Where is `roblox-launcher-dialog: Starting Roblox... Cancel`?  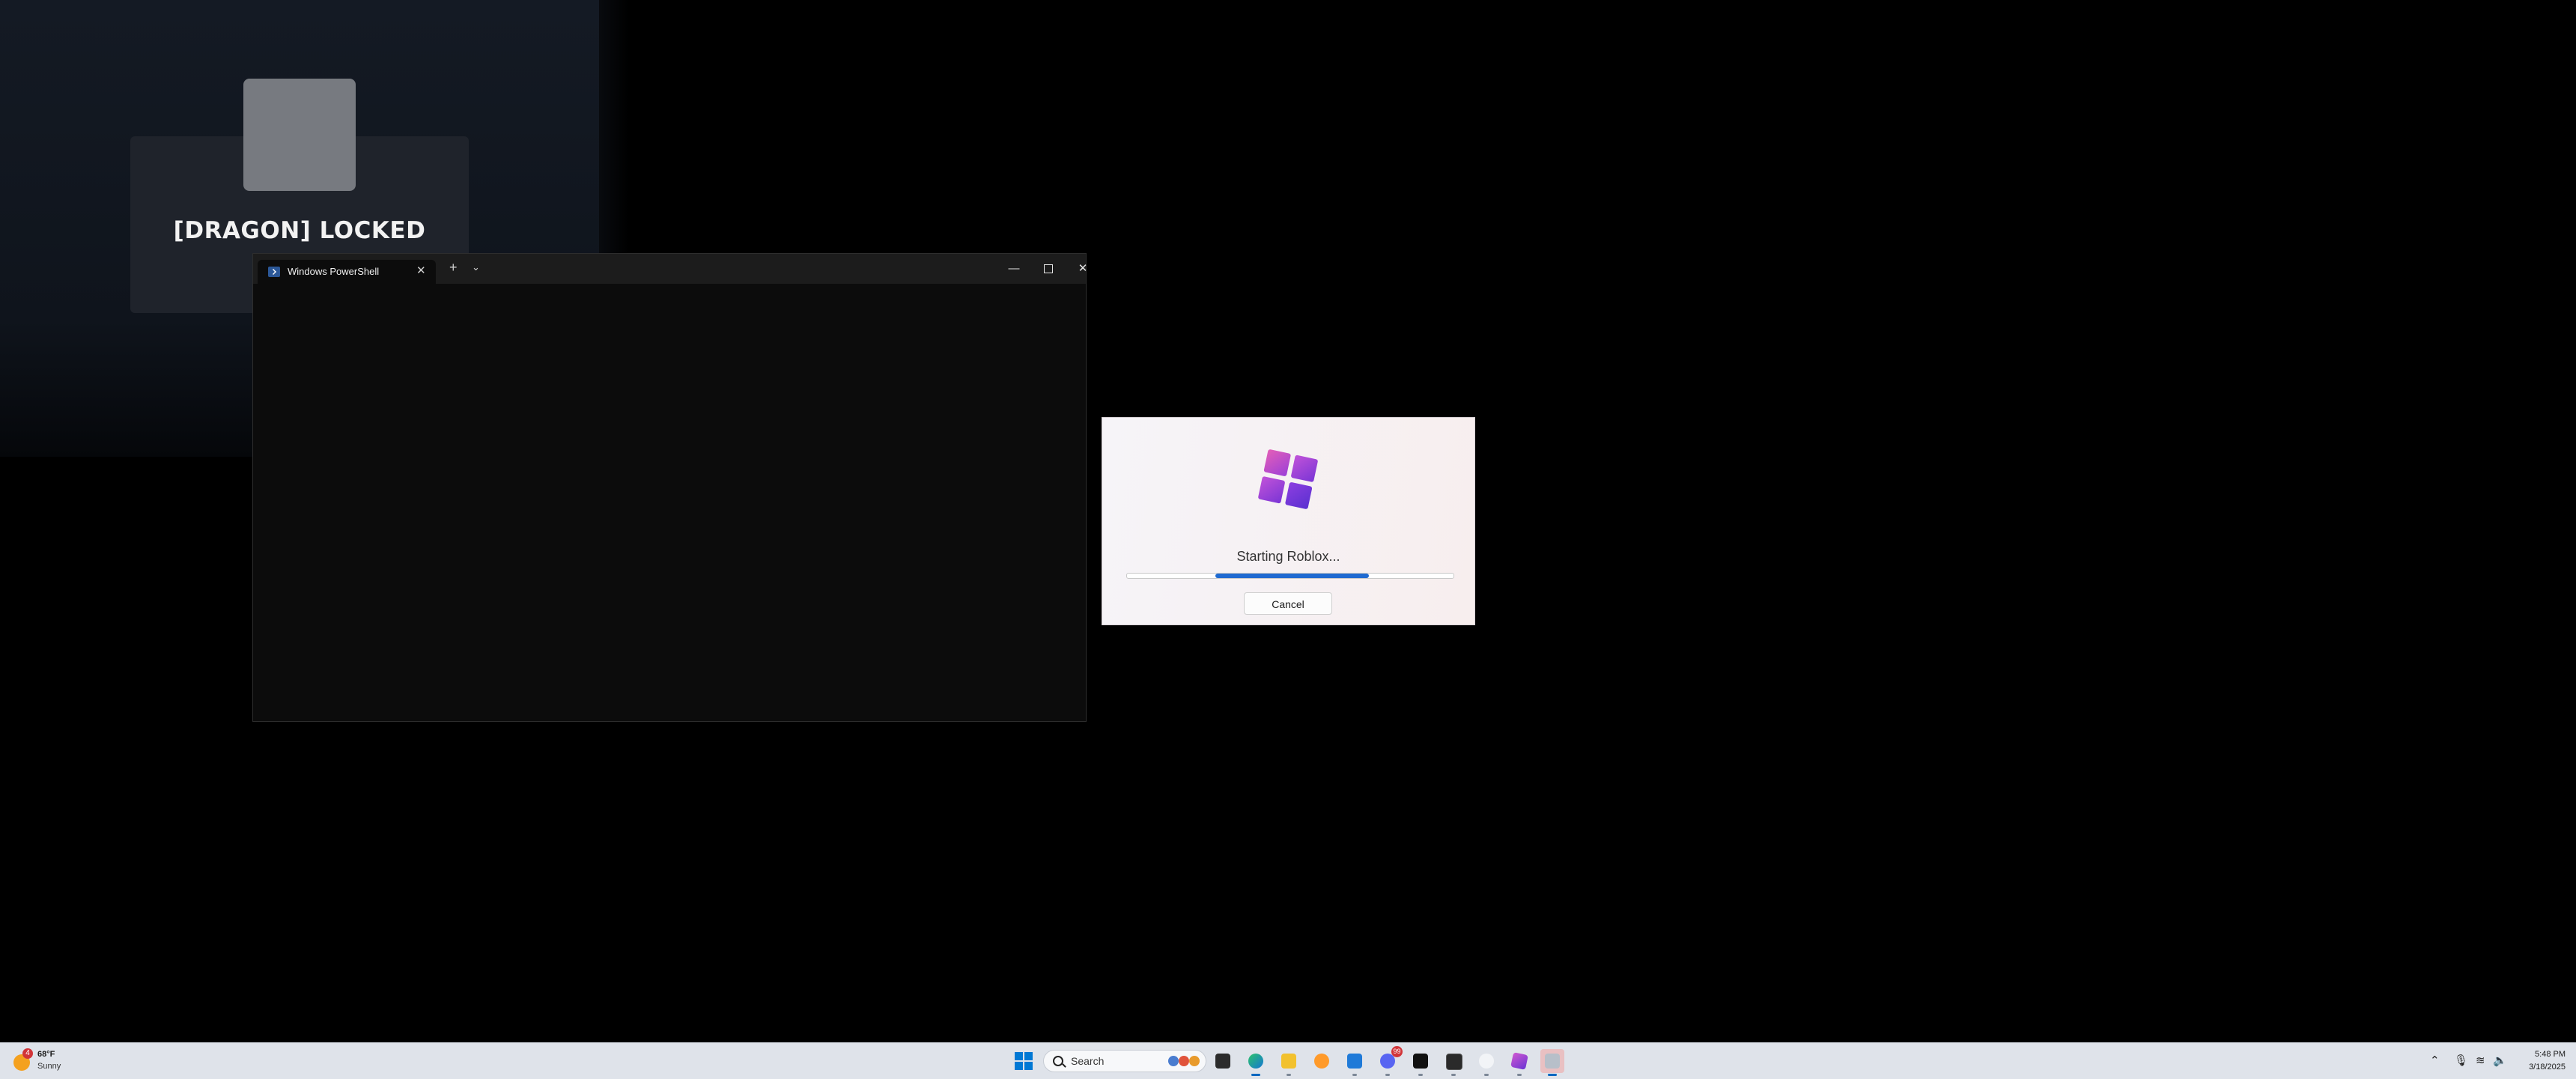
roblox-launcher-dialog: Starting Roblox... Cancel is located at coordinates (1288, 521).